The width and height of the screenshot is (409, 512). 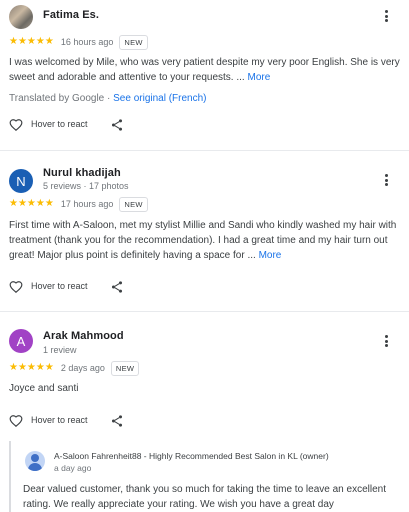 I want to click on reviewer-avatar, so click(x=21, y=17).